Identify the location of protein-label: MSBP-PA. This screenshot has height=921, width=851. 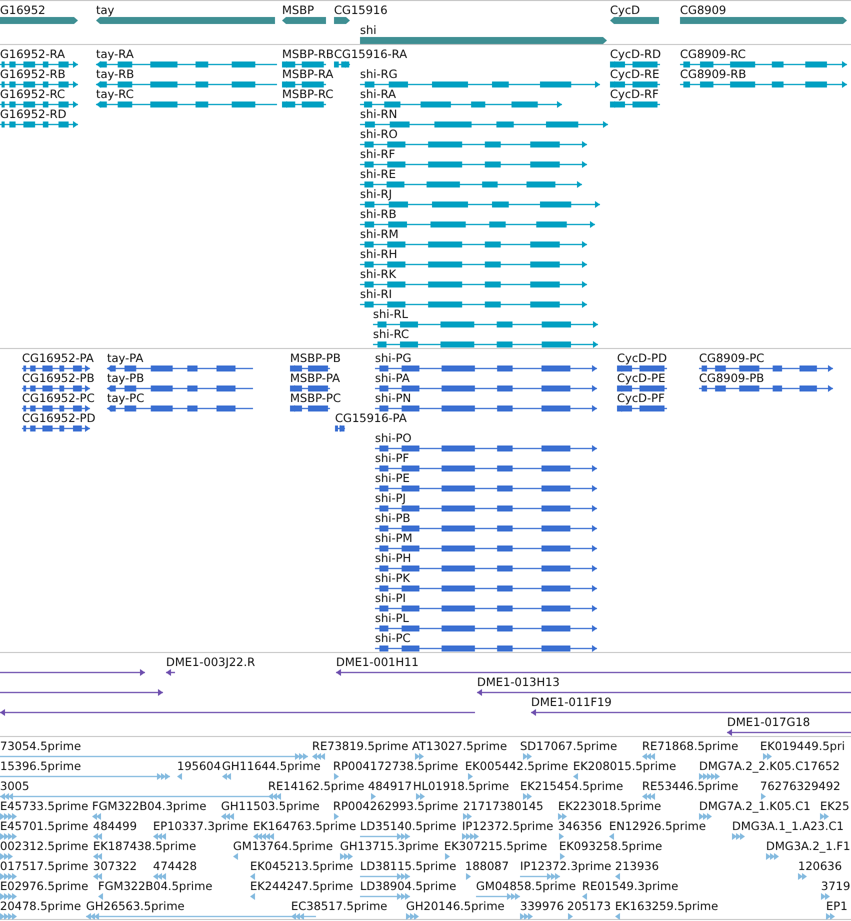
(315, 378).